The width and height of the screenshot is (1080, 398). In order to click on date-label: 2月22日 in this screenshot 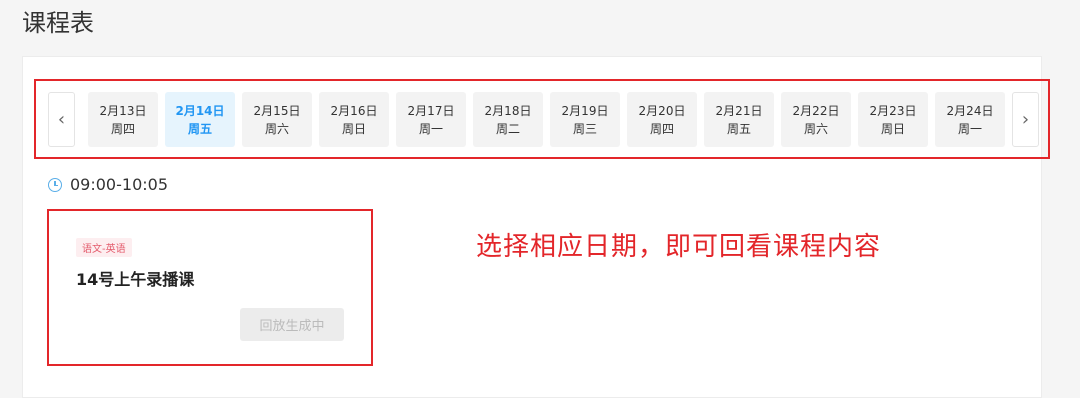, I will do `click(816, 110)`.